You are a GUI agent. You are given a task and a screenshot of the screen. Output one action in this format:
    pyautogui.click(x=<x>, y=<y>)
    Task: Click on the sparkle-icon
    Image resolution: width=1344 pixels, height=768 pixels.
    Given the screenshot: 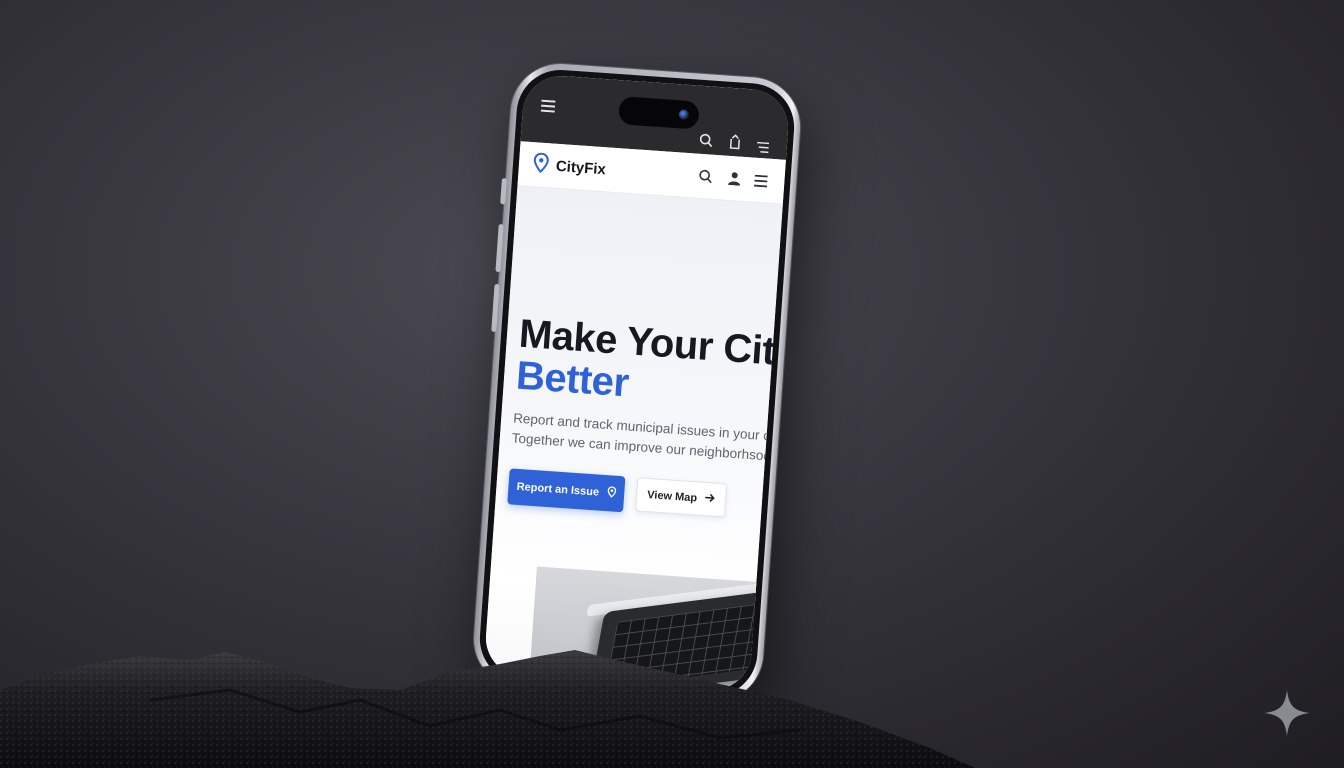 What is the action you would take?
    pyautogui.click(x=1287, y=713)
    